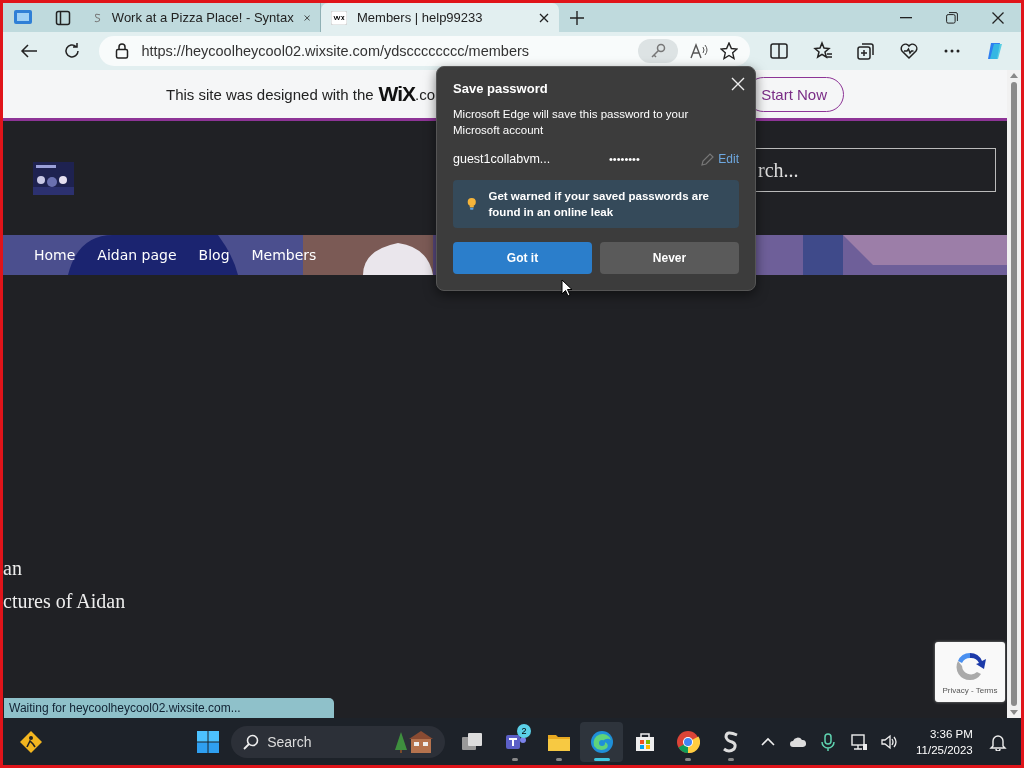 The image size is (1024, 768). I want to click on nav-link: Members, so click(284, 255).